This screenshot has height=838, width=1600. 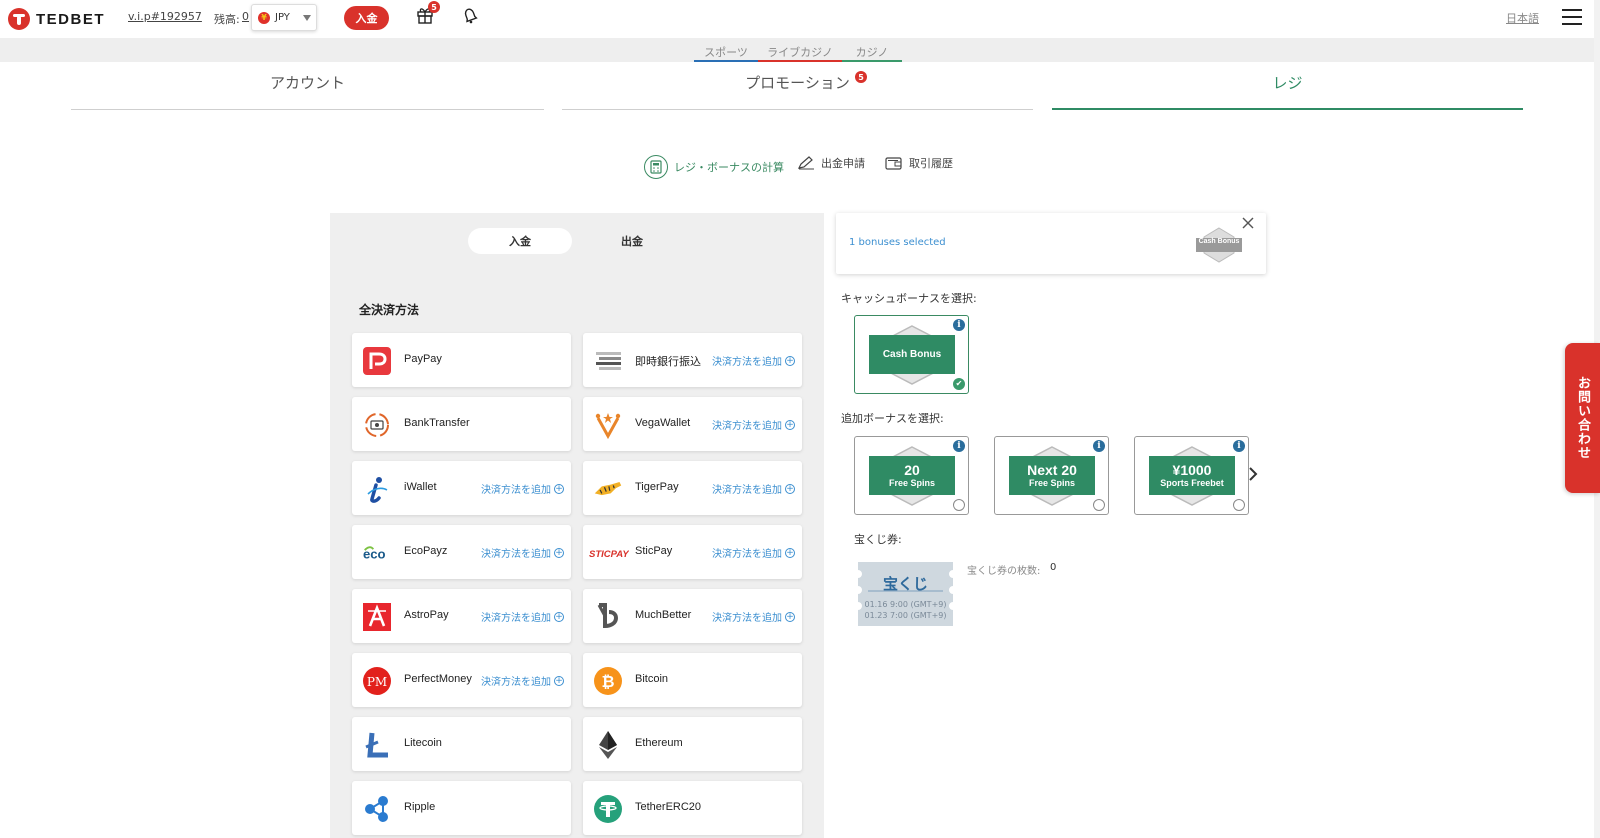 I want to click on payment-method-banktransfer: BankTransfer, so click(x=461, y=424).